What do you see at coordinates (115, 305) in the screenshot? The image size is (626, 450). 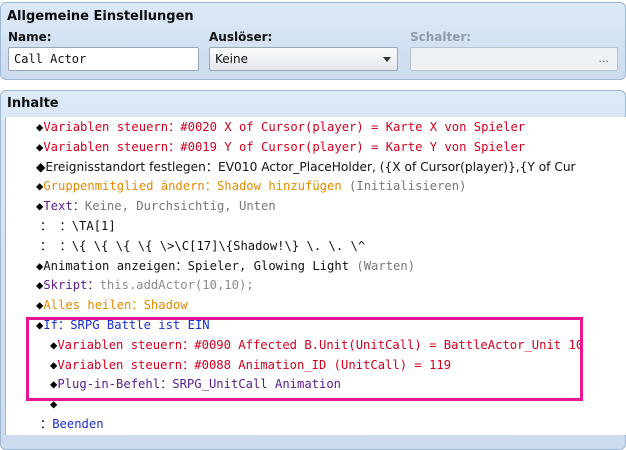 I see `command-text: Alles heilen：Shadow` at bounding box center [115, 305].